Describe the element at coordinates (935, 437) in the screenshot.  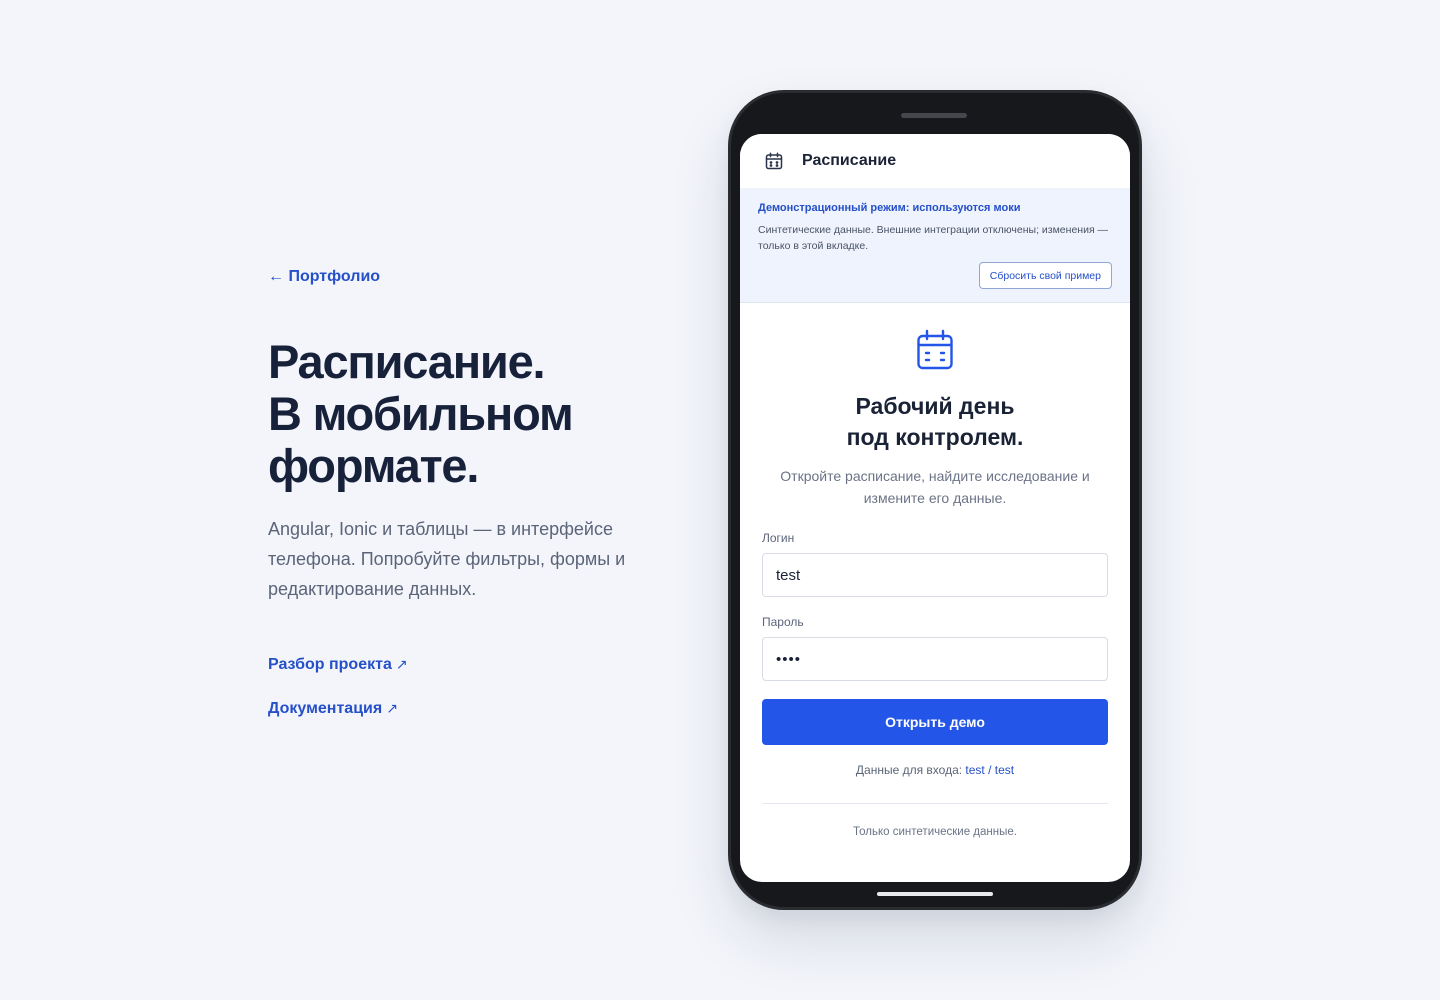
I see `login-title-line-2: под контролем.` at that location.